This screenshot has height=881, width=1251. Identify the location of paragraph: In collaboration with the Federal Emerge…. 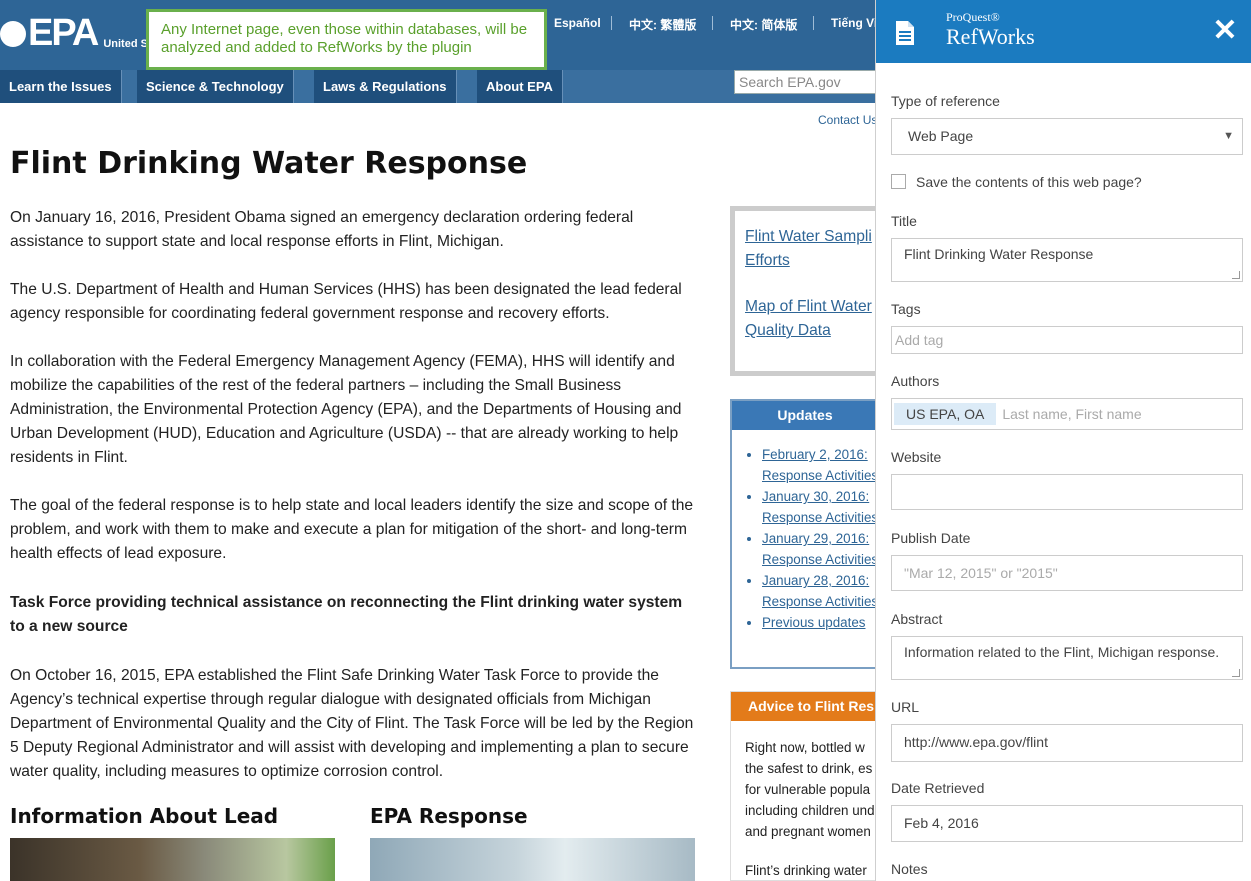
(346, 409).